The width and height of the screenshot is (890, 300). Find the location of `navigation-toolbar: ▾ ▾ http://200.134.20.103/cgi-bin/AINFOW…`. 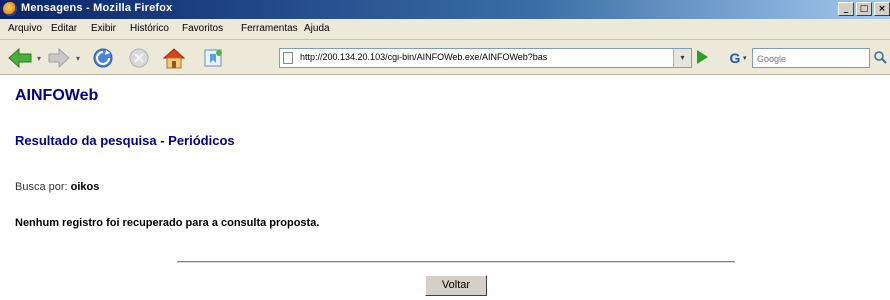

navigation-toolbar: ▾ ▾ http://200.134.20.103/cgi-bin/AINFOW… is located at coordinates (445, 57).